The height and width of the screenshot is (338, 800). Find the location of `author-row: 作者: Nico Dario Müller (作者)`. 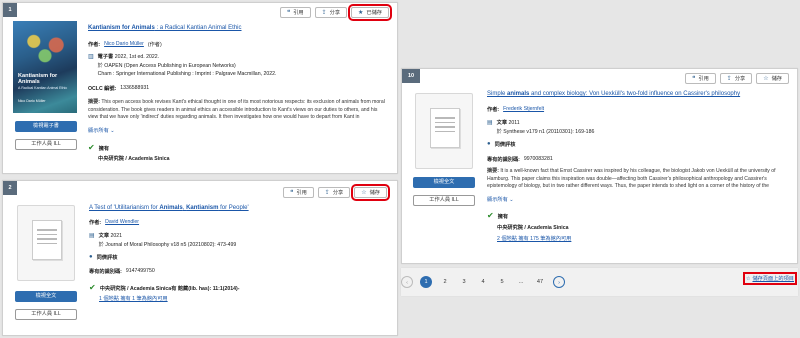

author-row: 作者: Nico Dario Müller (作者) is located at coordinates (125, 44).